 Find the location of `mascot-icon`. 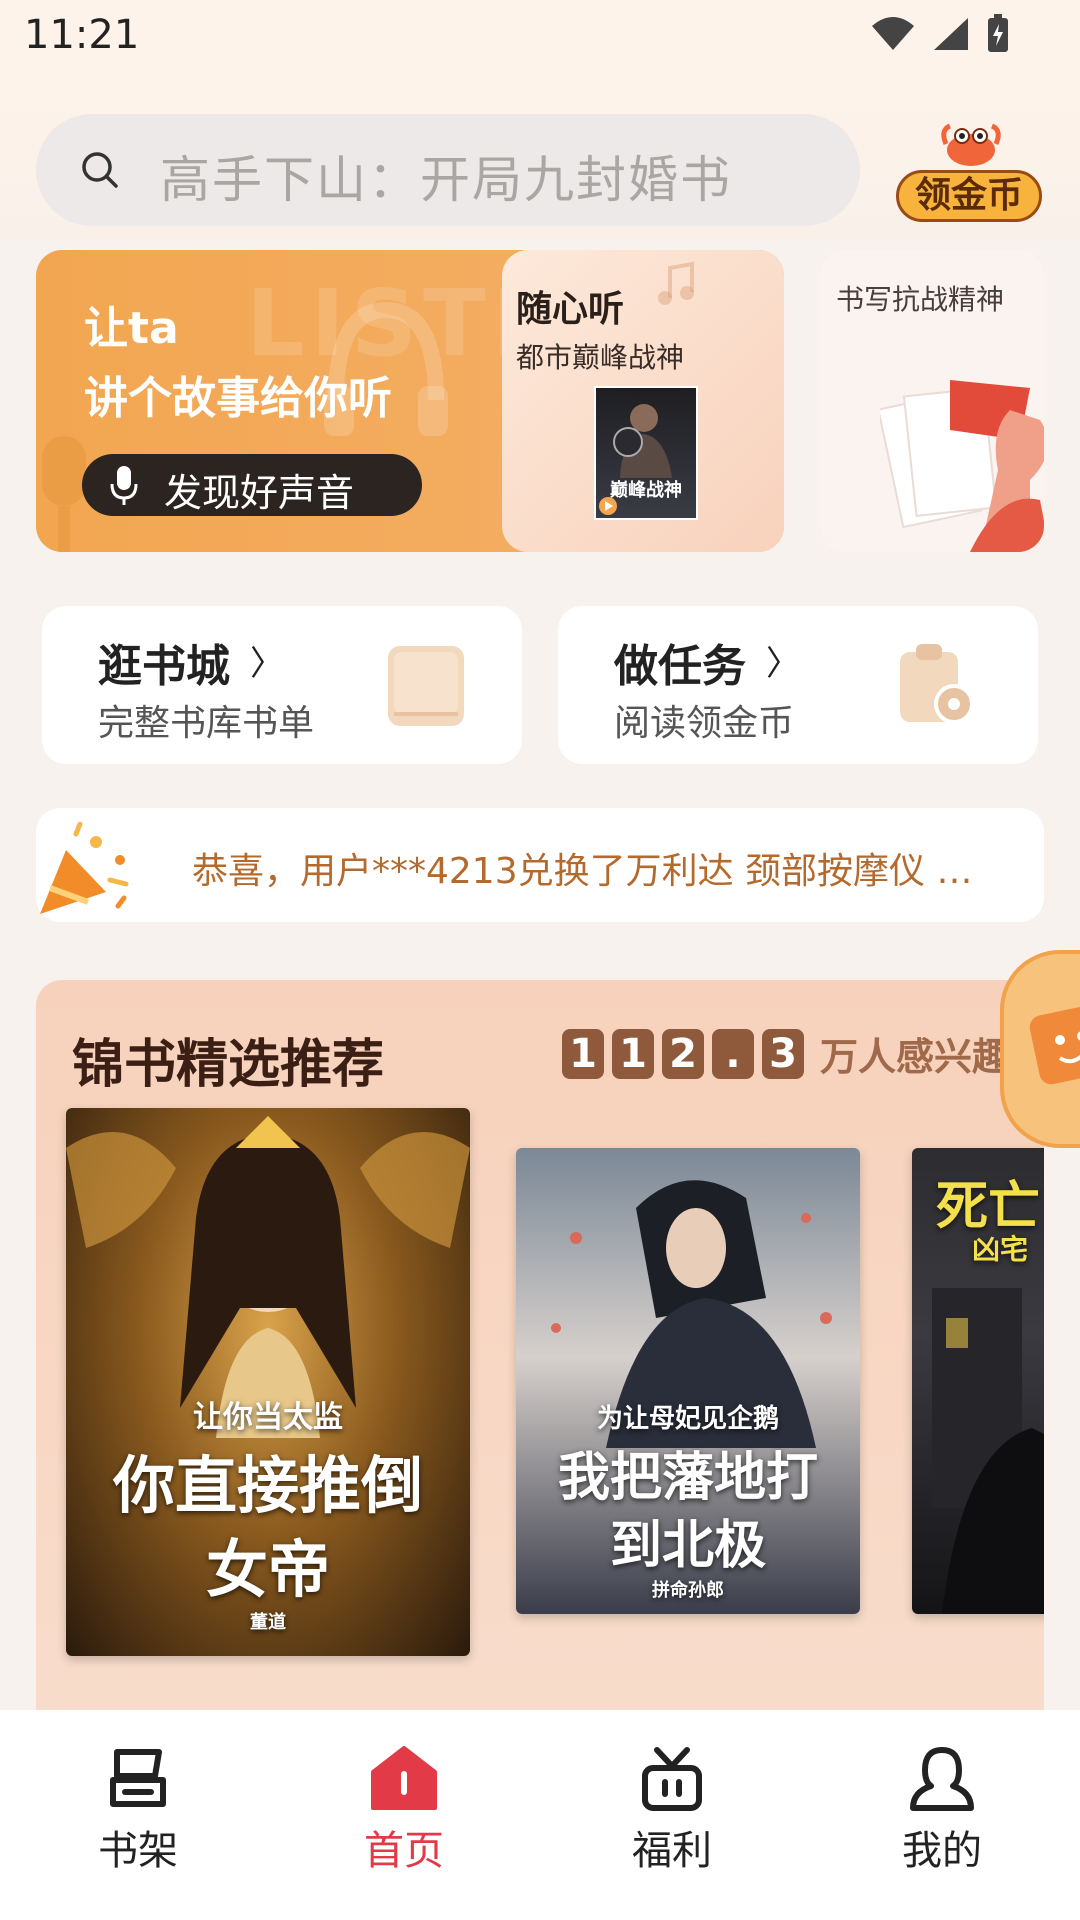

mascot-icon is located at coordinates (1054, 1045).